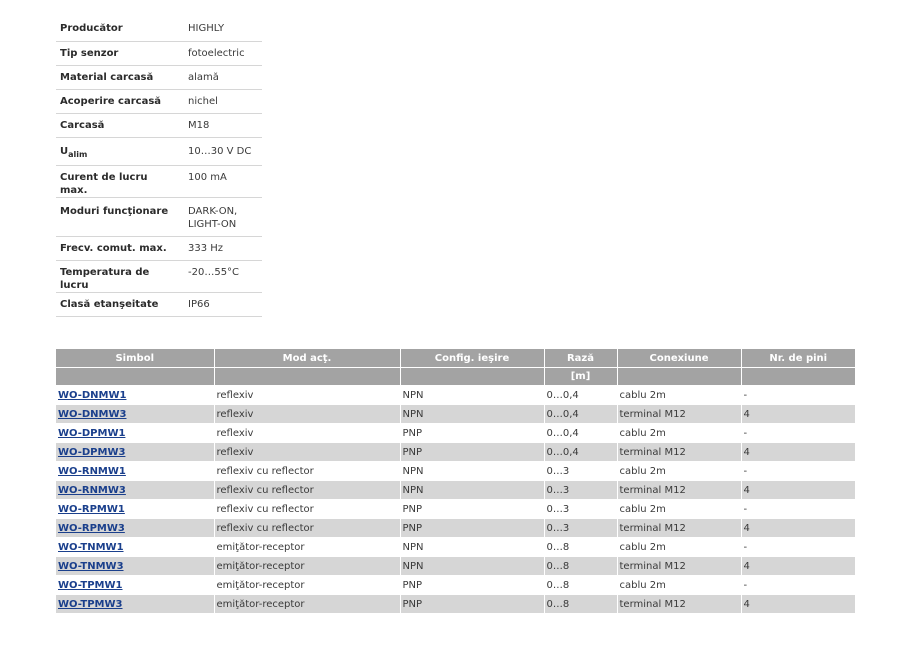 Image resolution: width=900 pixels, height=650 pixels. I want to click on spec-value: 333 Hz, so click(222, 248).